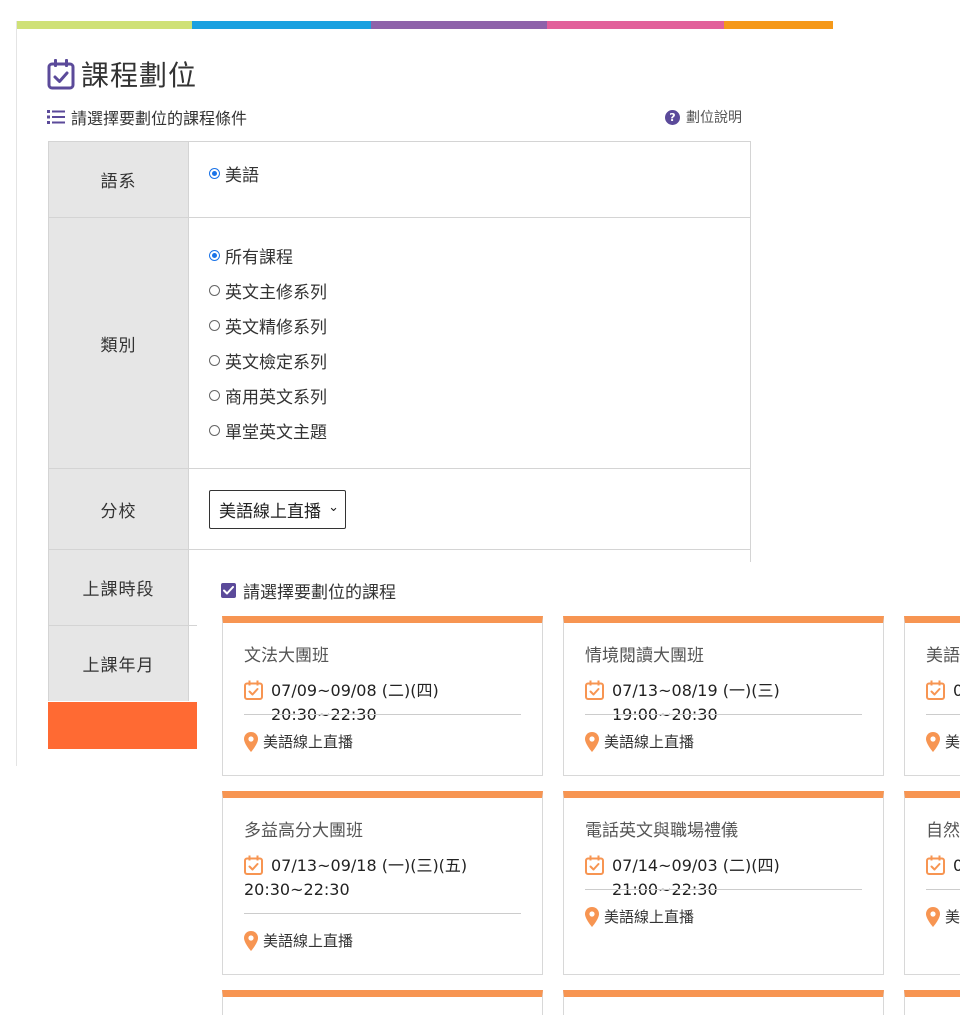 The image size is (960, 1015). What do you see at coordinates (399, 509) in the screenshot?
I see `branch-row: 分校 美語線上直播 ⌄` at bounding box center [399, 509].